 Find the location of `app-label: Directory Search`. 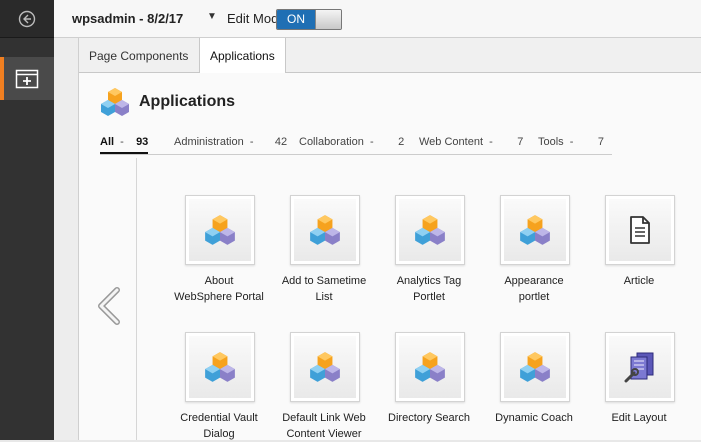

app-label: Directory Search is located at coordinates (429, 418).